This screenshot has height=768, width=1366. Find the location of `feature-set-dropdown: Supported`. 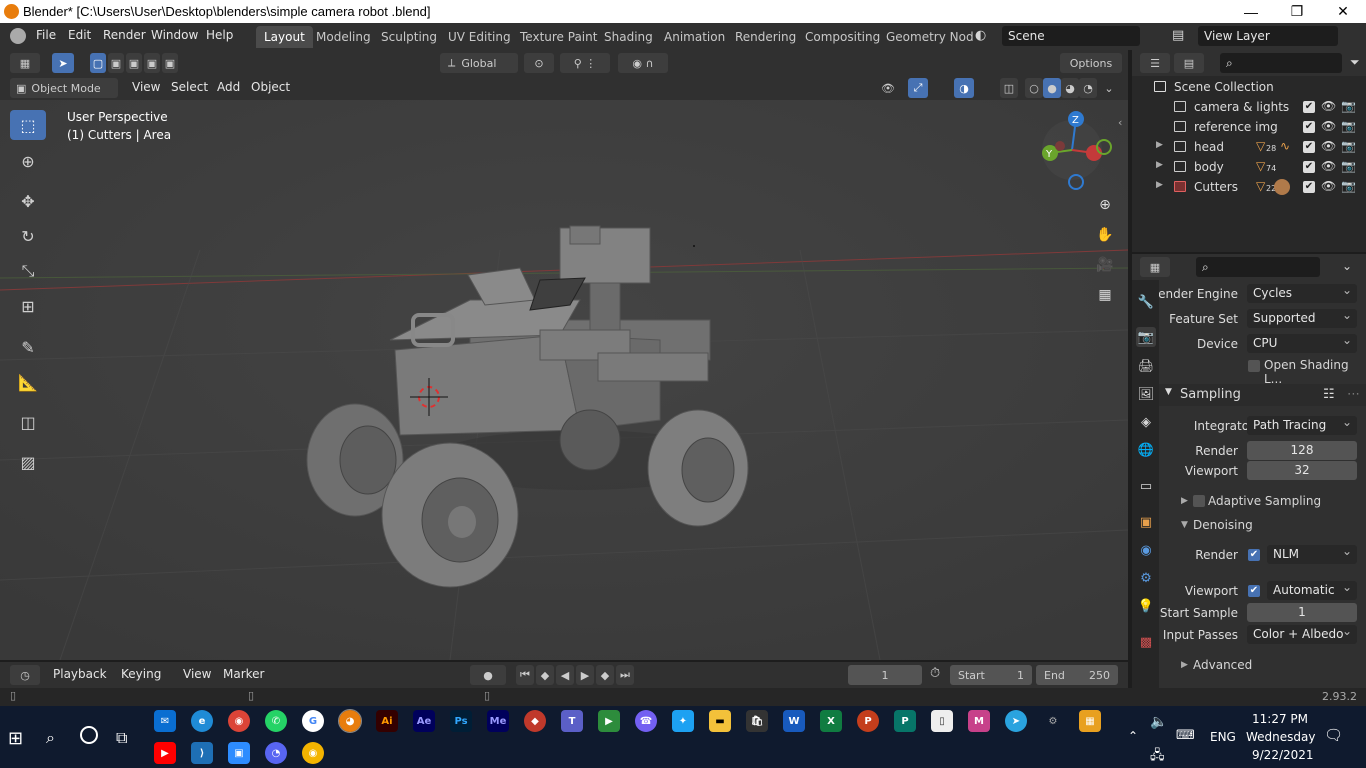

feature-set-dropdown: Supported is located at coordinates (1302, 318).